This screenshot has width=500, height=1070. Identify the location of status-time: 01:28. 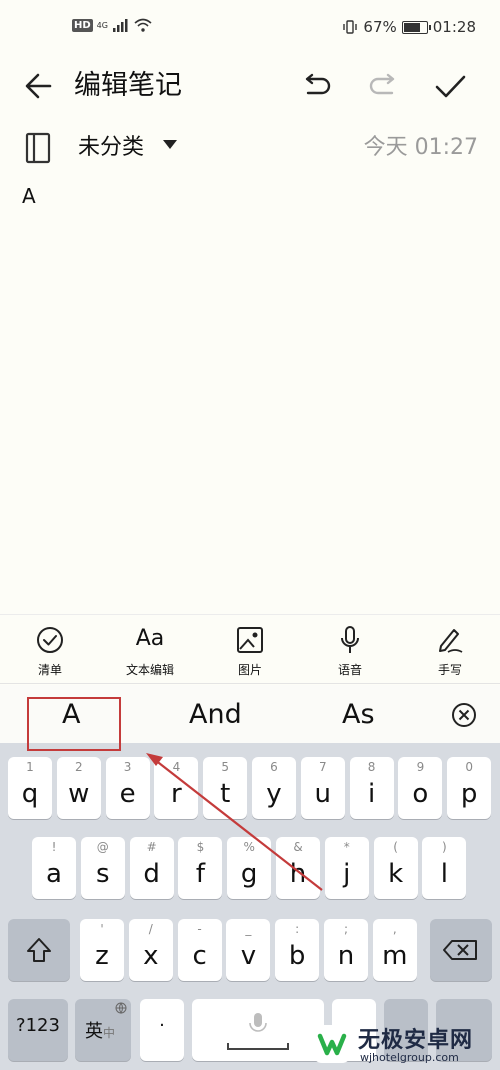
(454, 27).